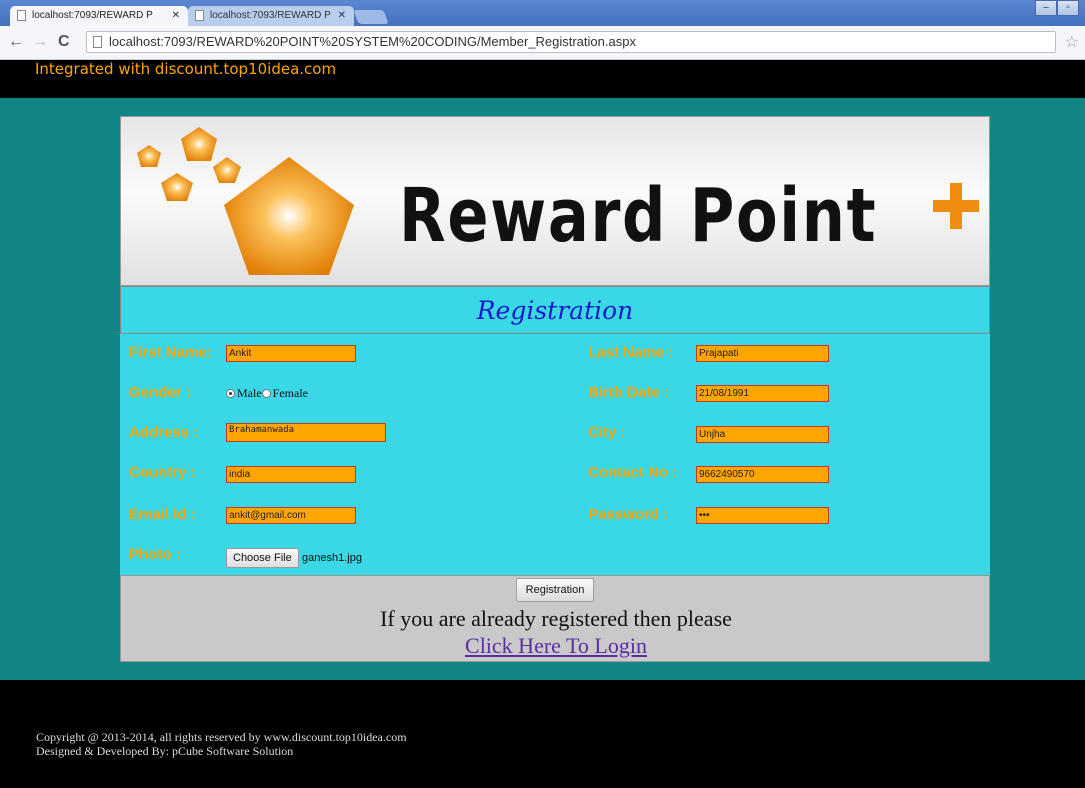  I want to click on photo-label: Photo :, so click(155, 554).